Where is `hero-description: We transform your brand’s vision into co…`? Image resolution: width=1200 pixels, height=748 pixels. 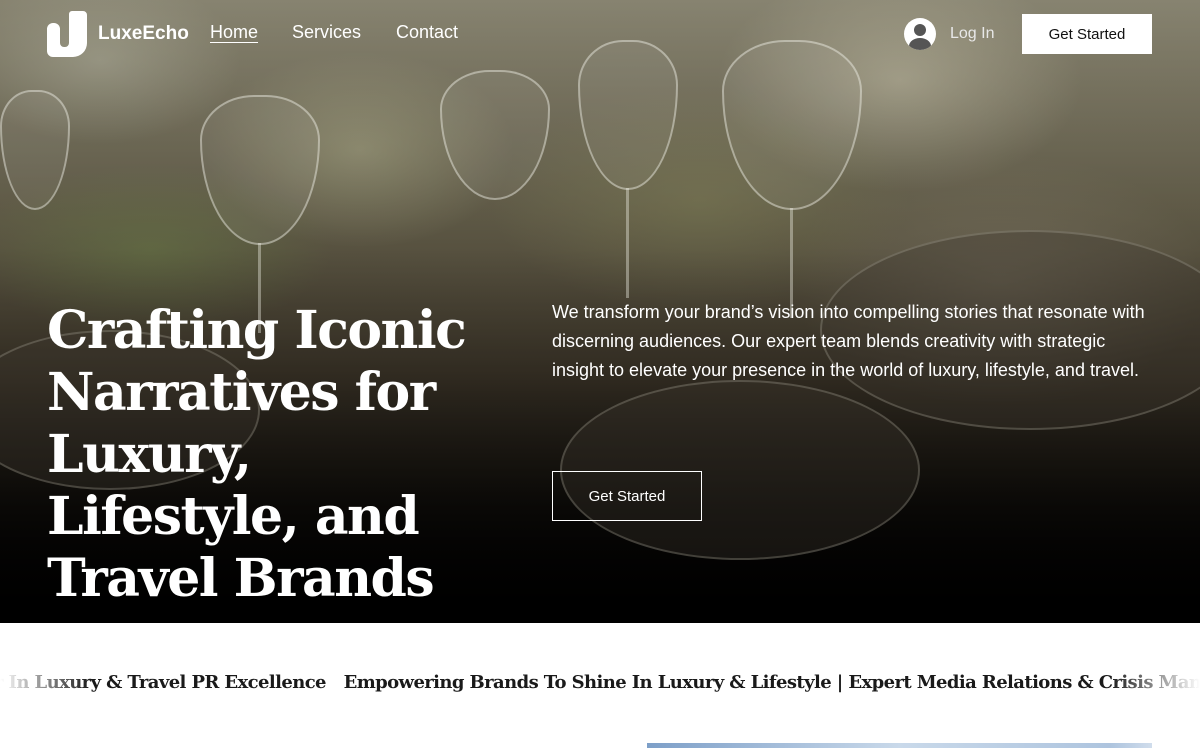
hero-description: We transform your brand’s vision into co… is located at coordinates (848, 341).